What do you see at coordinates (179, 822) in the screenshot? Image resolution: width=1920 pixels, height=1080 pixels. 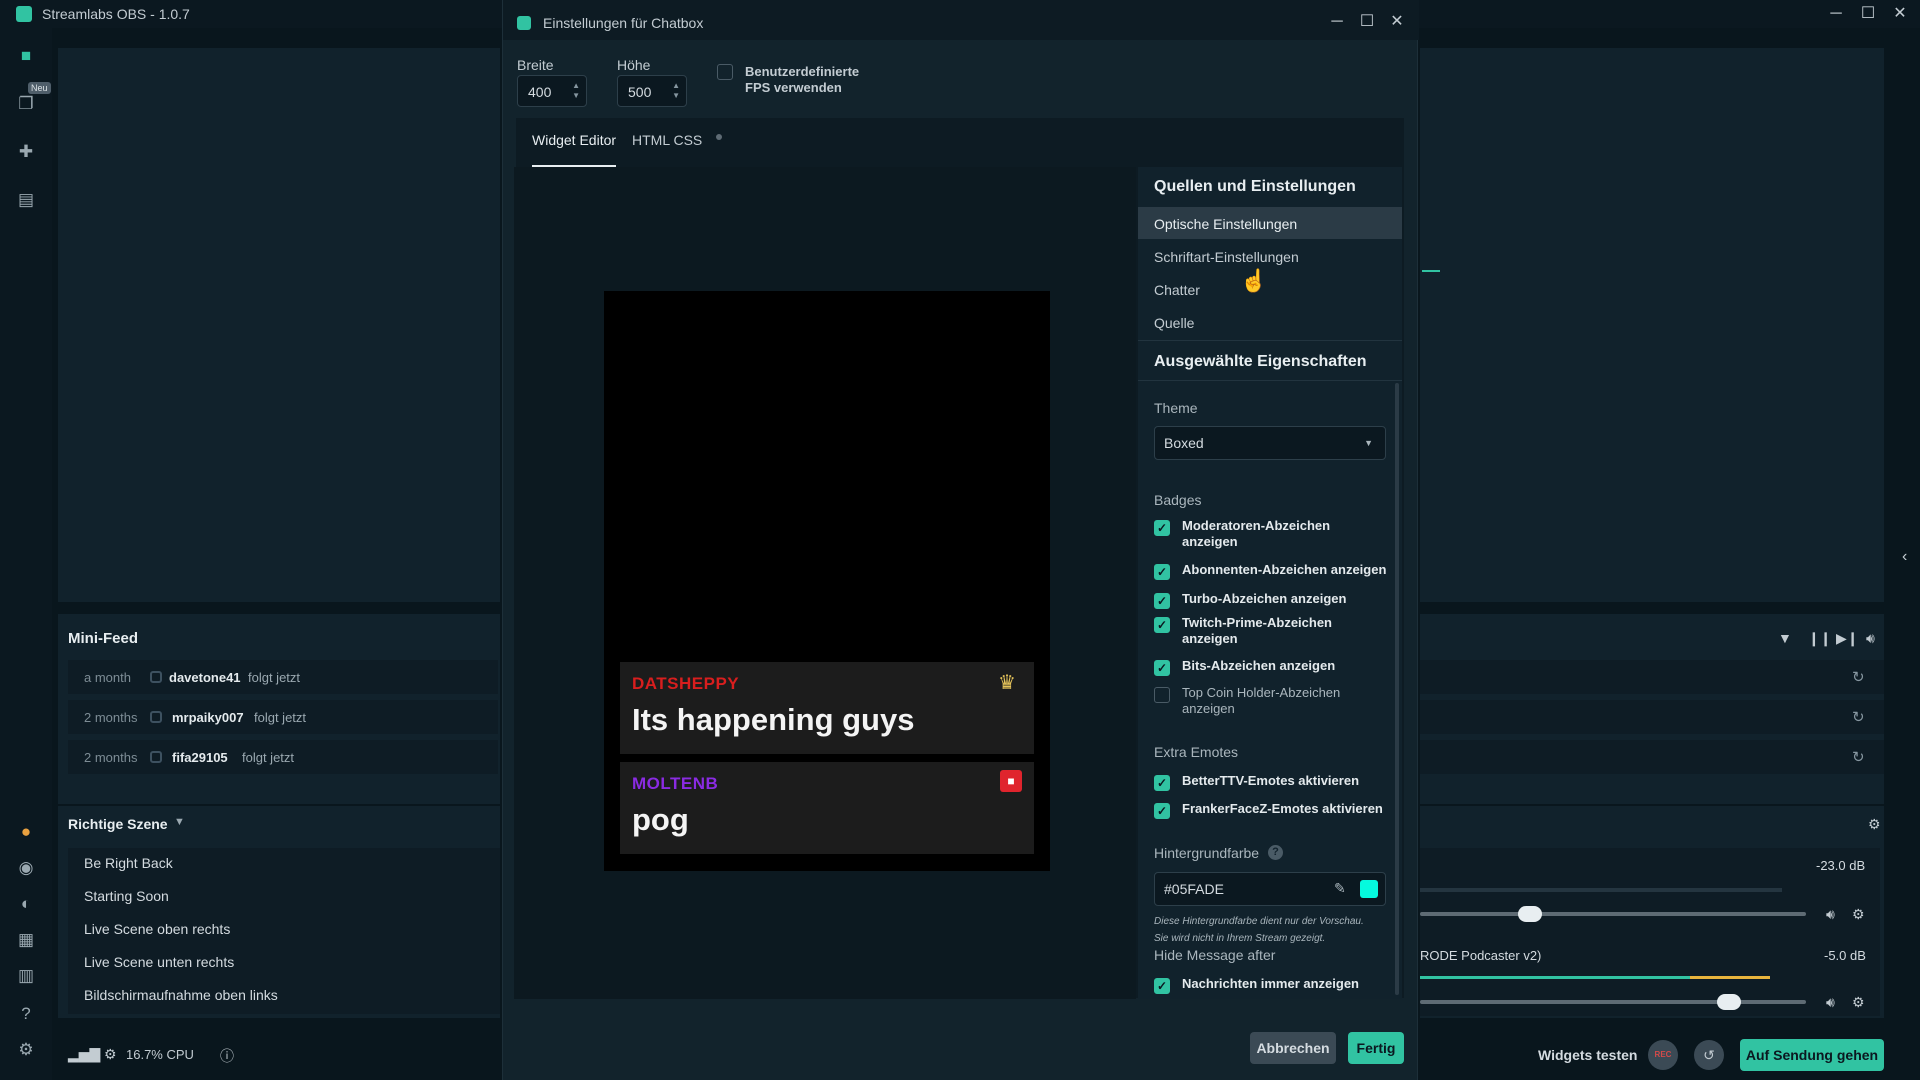 I see `chevron-down-icon: ▼` at bounding box center [179, 822].